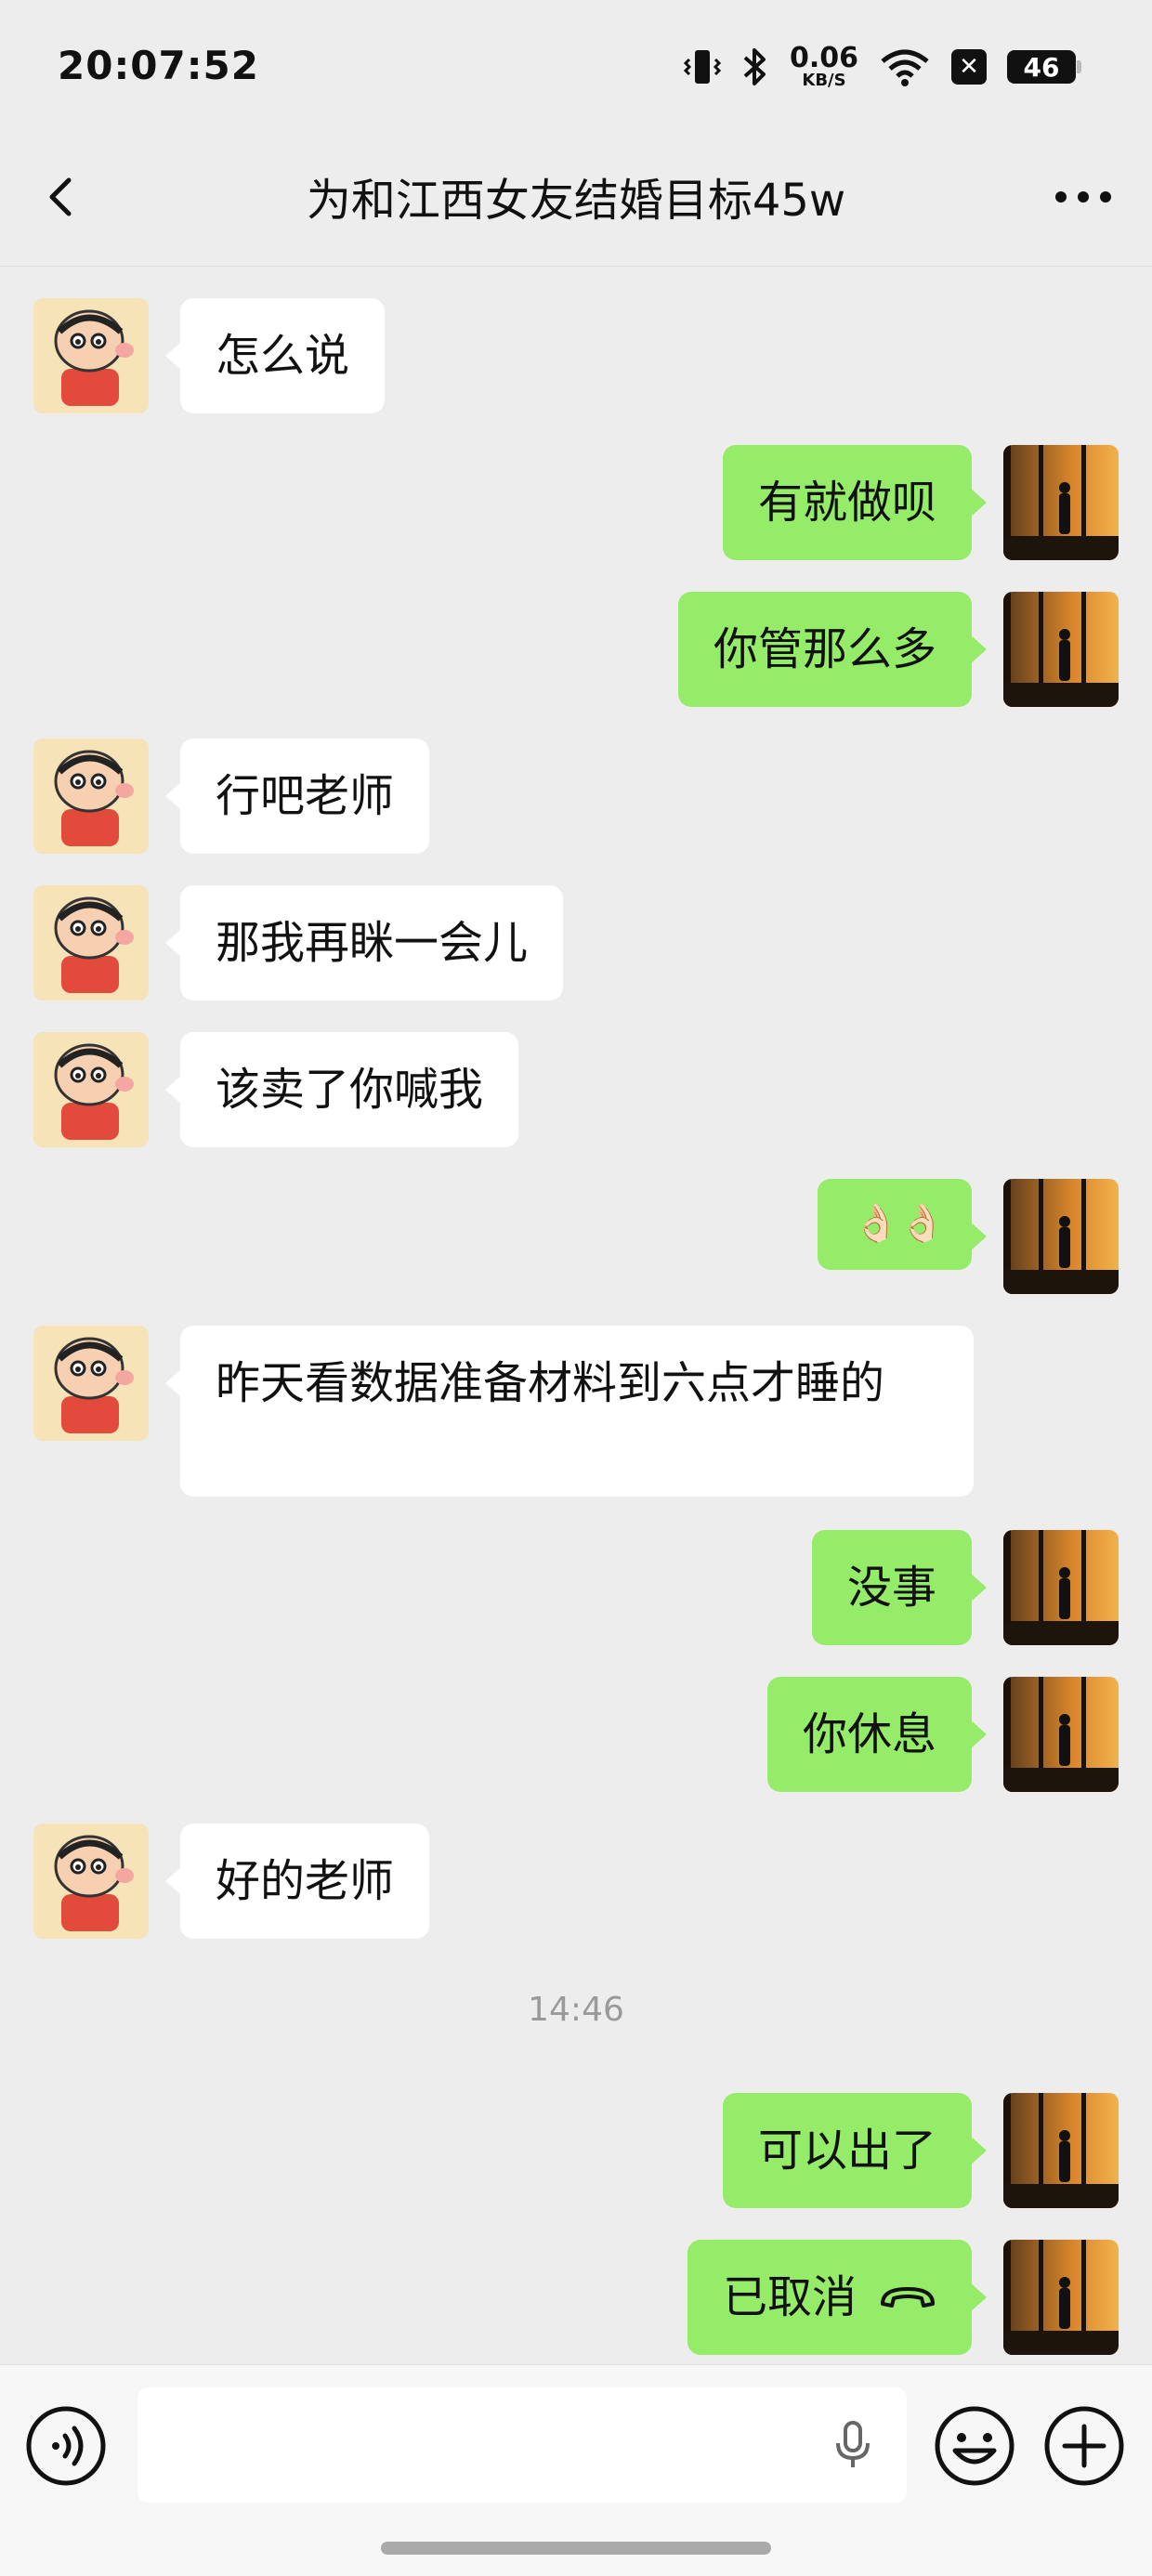 This screenshot has width=1152, height=2576. Describe the element at coordinates (905, 67) in the screenshot. I see `wifi-icon` at that location.